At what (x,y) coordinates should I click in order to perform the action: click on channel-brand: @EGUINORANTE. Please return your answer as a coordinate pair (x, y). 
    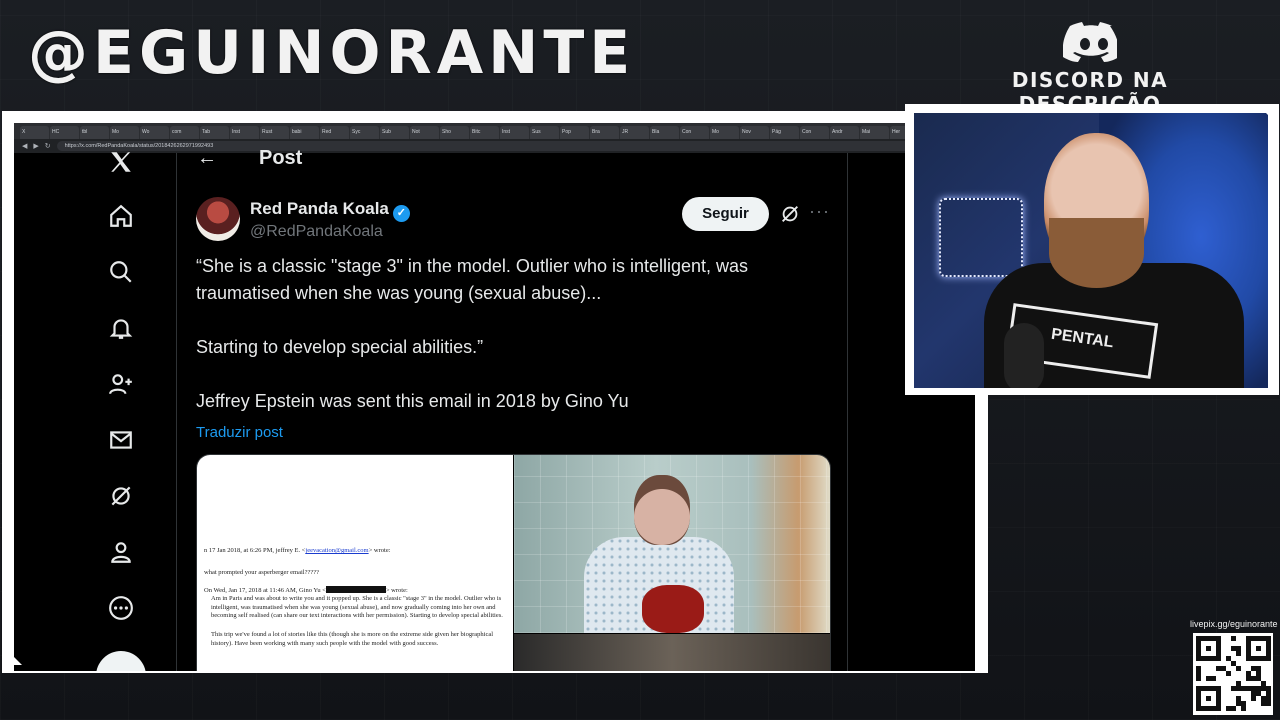
    Looking at the image, I should click on (332, 53).